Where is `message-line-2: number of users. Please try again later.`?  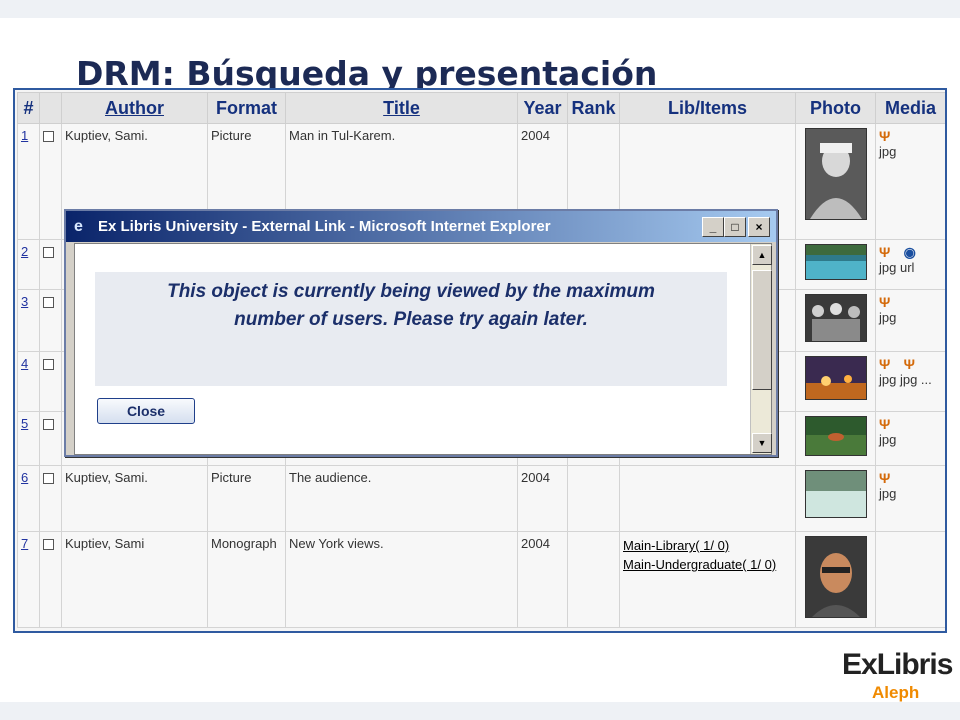 message-line-2: number of users. Please try again later. is located at coordinates (411, 319).